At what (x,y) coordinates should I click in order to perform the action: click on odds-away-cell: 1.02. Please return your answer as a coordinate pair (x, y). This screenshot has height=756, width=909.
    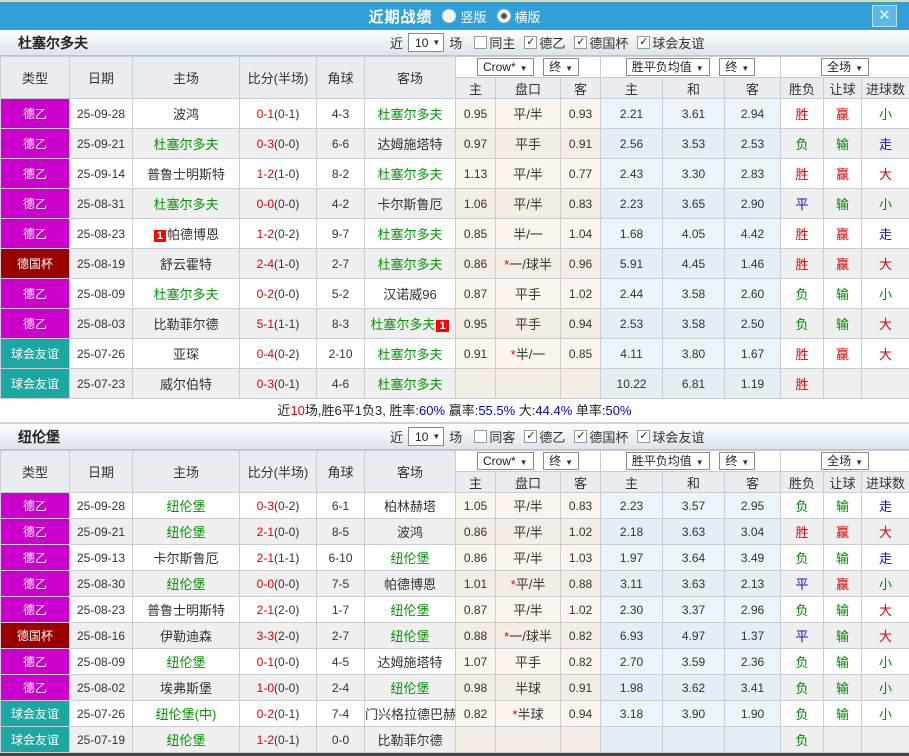
    Looking at the image, I should click on (581, 610).